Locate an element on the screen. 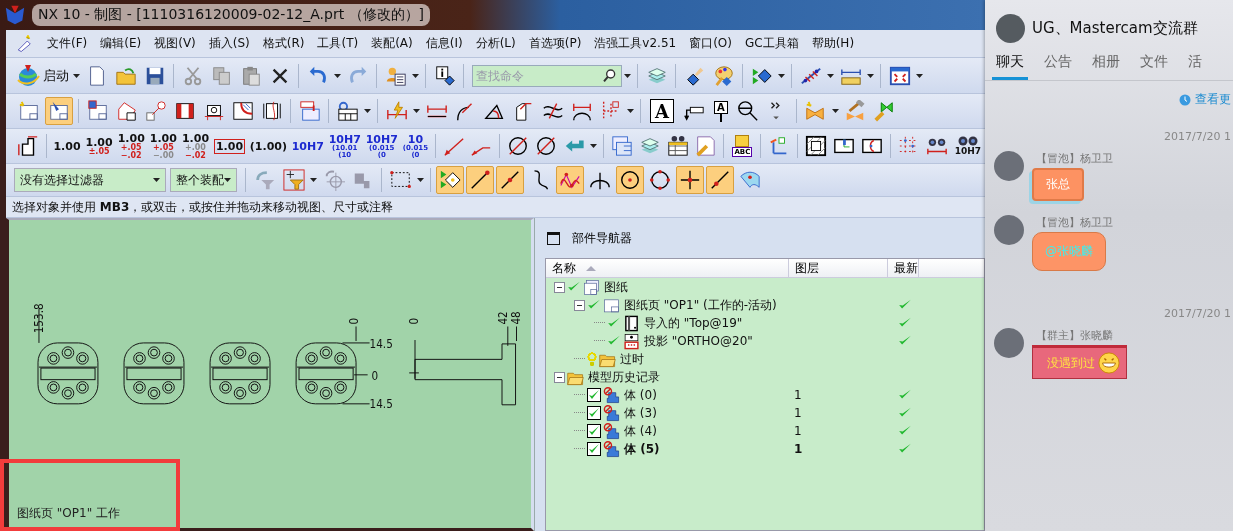 The height and width of the screenshot is (531, 1233). globe-icon is located at coordinates (28, 75).